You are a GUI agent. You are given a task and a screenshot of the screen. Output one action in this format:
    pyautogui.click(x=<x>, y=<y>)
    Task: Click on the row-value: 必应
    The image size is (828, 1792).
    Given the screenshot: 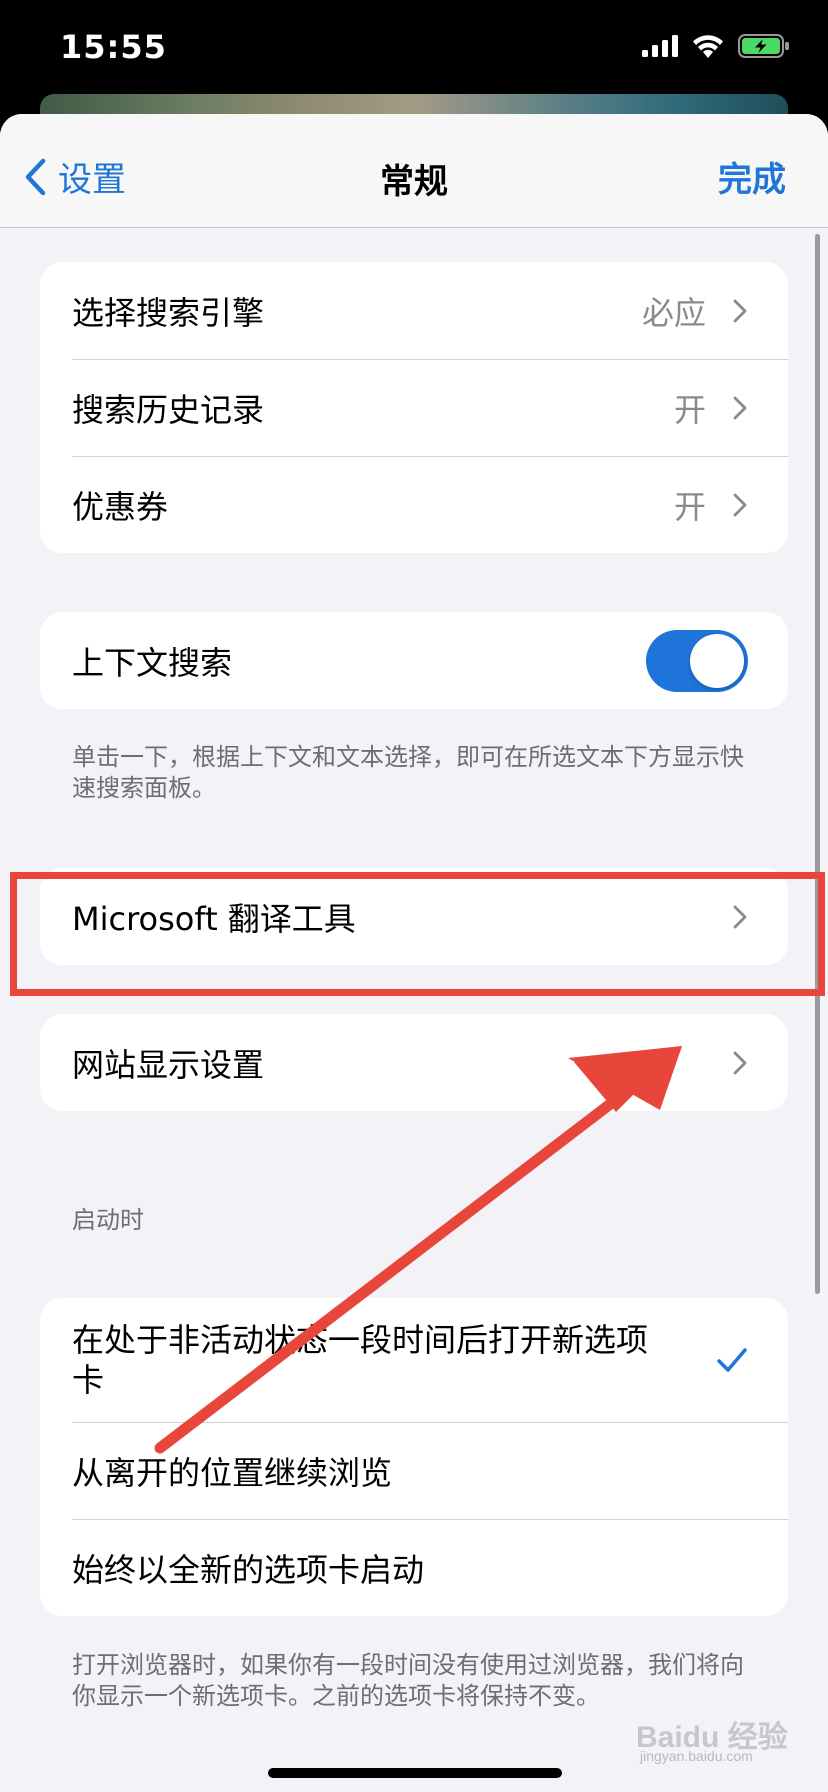 What is the action you would take?
    pyautogui.click(x=673, y=312)
    